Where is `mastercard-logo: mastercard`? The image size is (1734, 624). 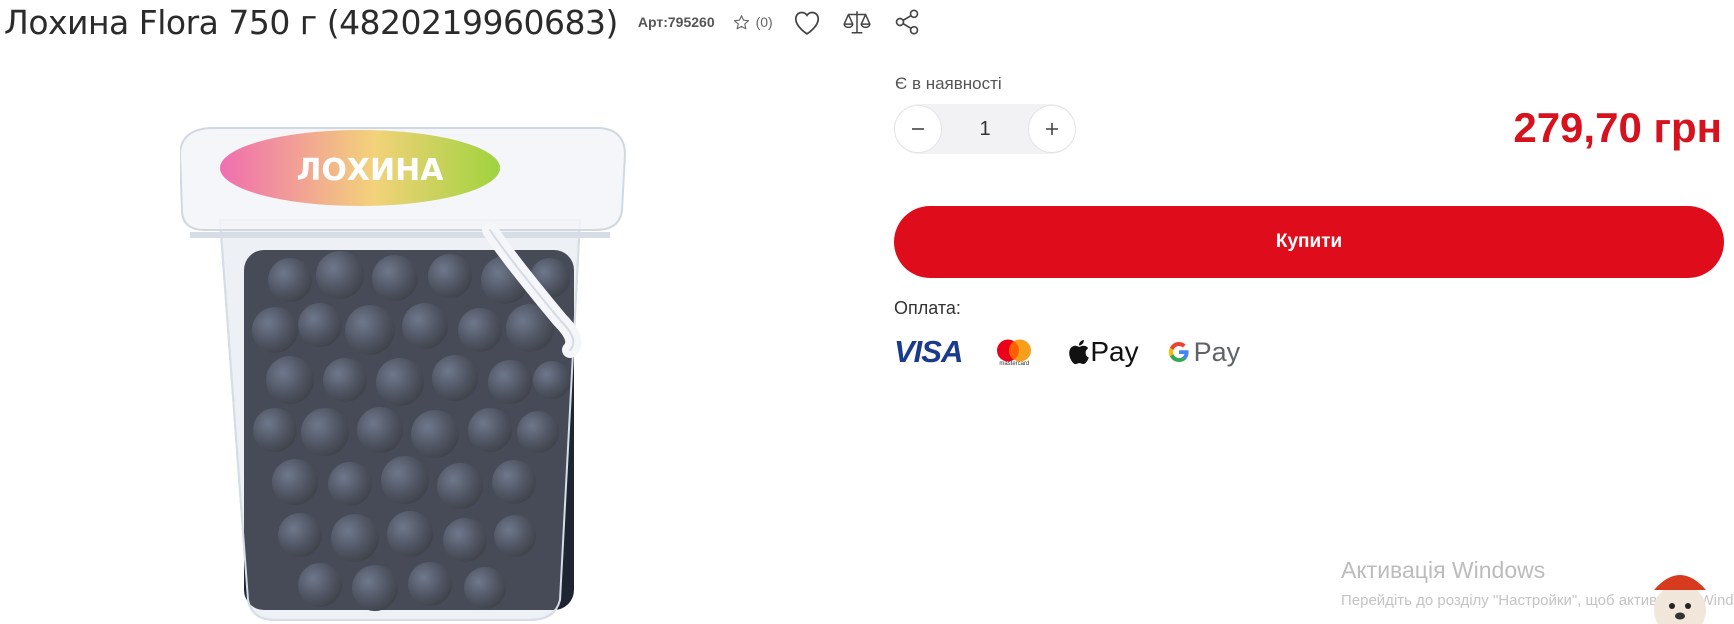
mastercard-logo: mastercard is located at coordinates (1014, 352).